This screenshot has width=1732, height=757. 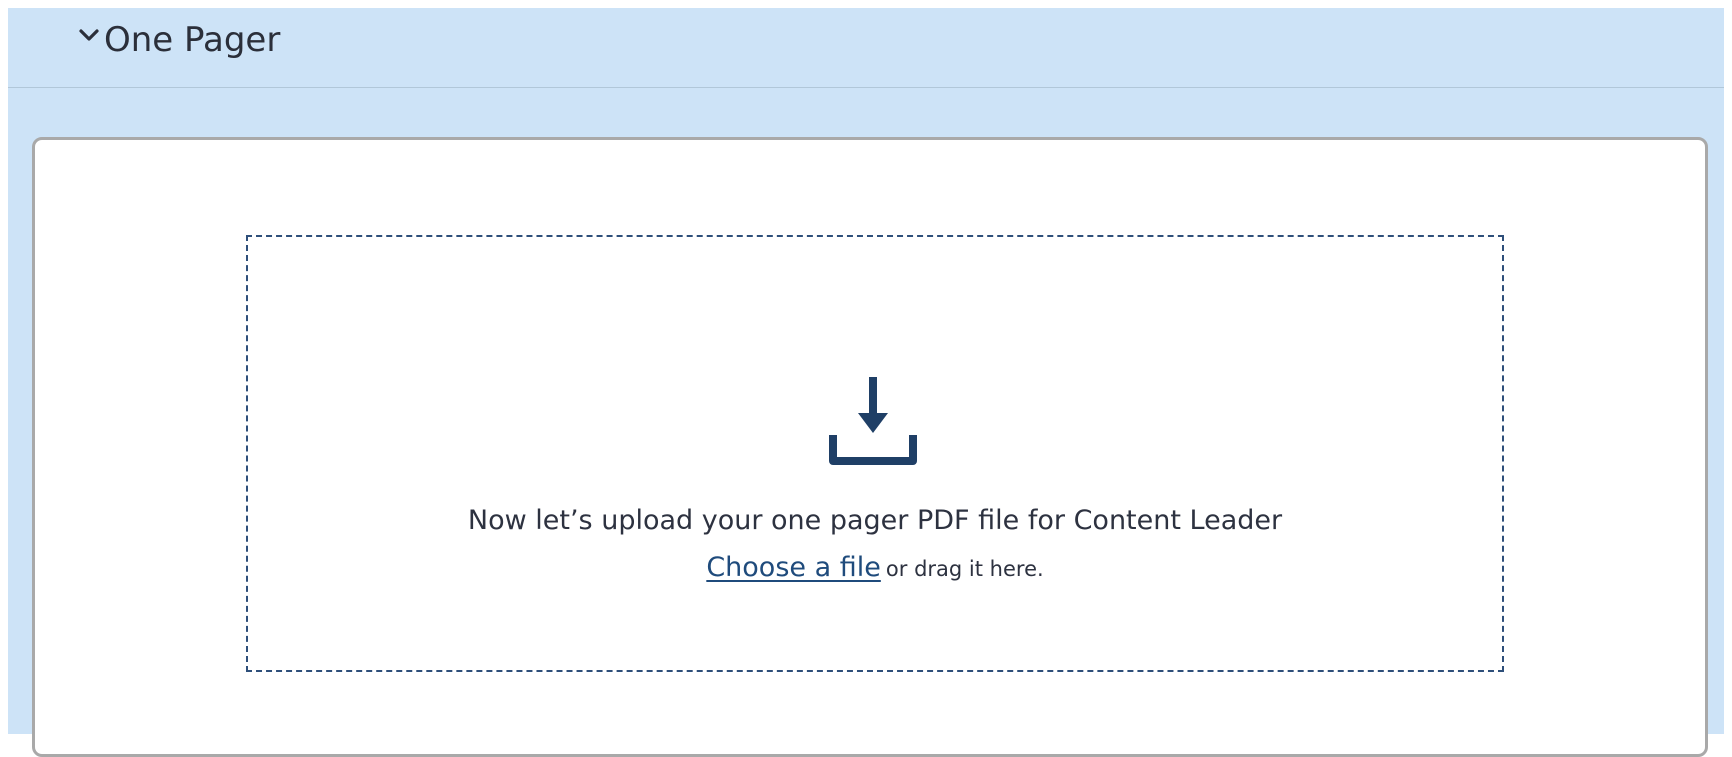 What do you see at coordinates (964, 569) in the screenshot?
I see `drag-hint-text: or drag it here.` at bounding box center [964, 569].